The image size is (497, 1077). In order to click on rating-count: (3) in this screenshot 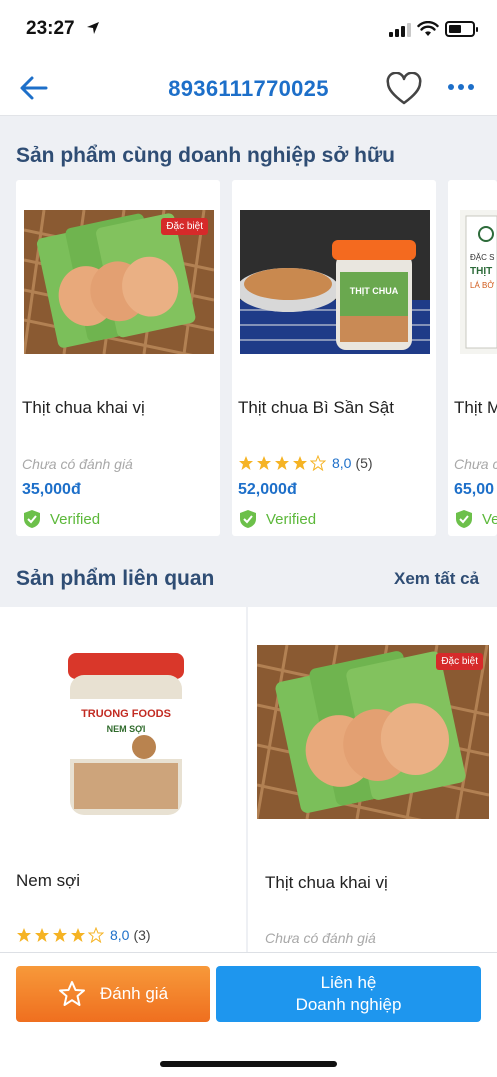, I will do `click(142, 935)`.